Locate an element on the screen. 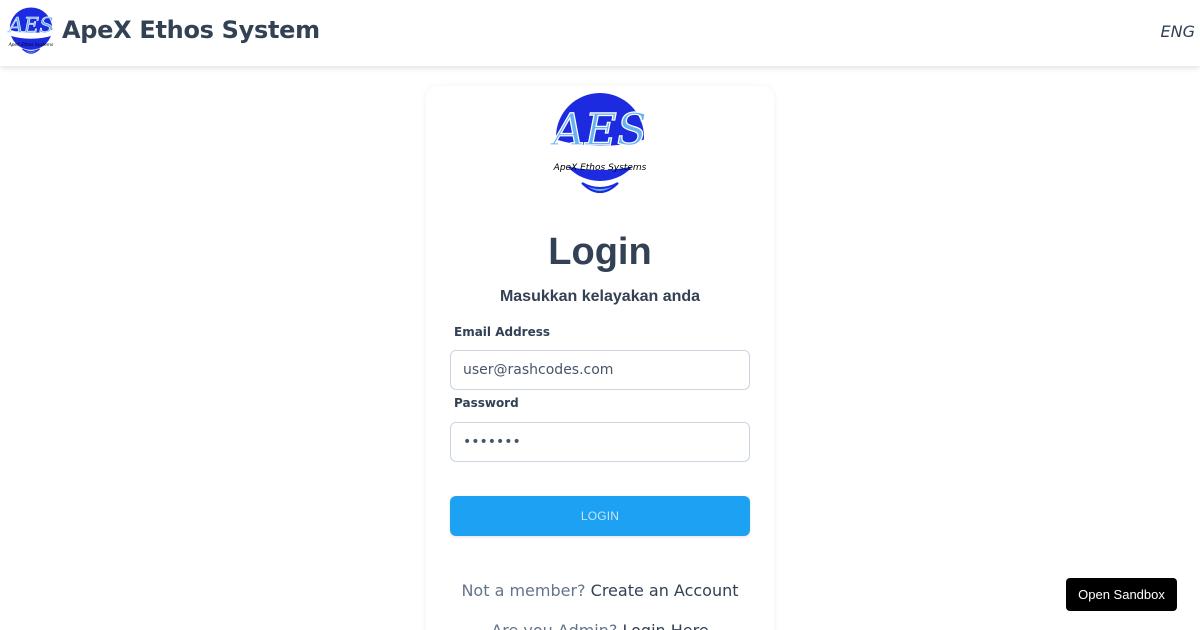 Image resolution: width=1200 pixels, height=630 pixels. password-field is located at coordinates (600, 442).